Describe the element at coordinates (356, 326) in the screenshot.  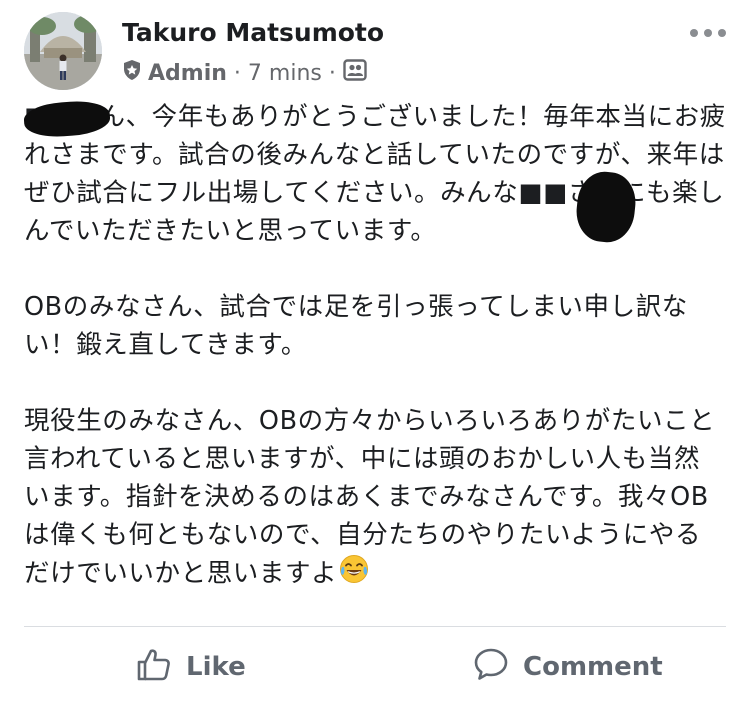
I see `post-paragraph-2: OBのみなさん、試合では足を引っ張ってしまい申し訳ない！鍛え直してきます。` at that location.